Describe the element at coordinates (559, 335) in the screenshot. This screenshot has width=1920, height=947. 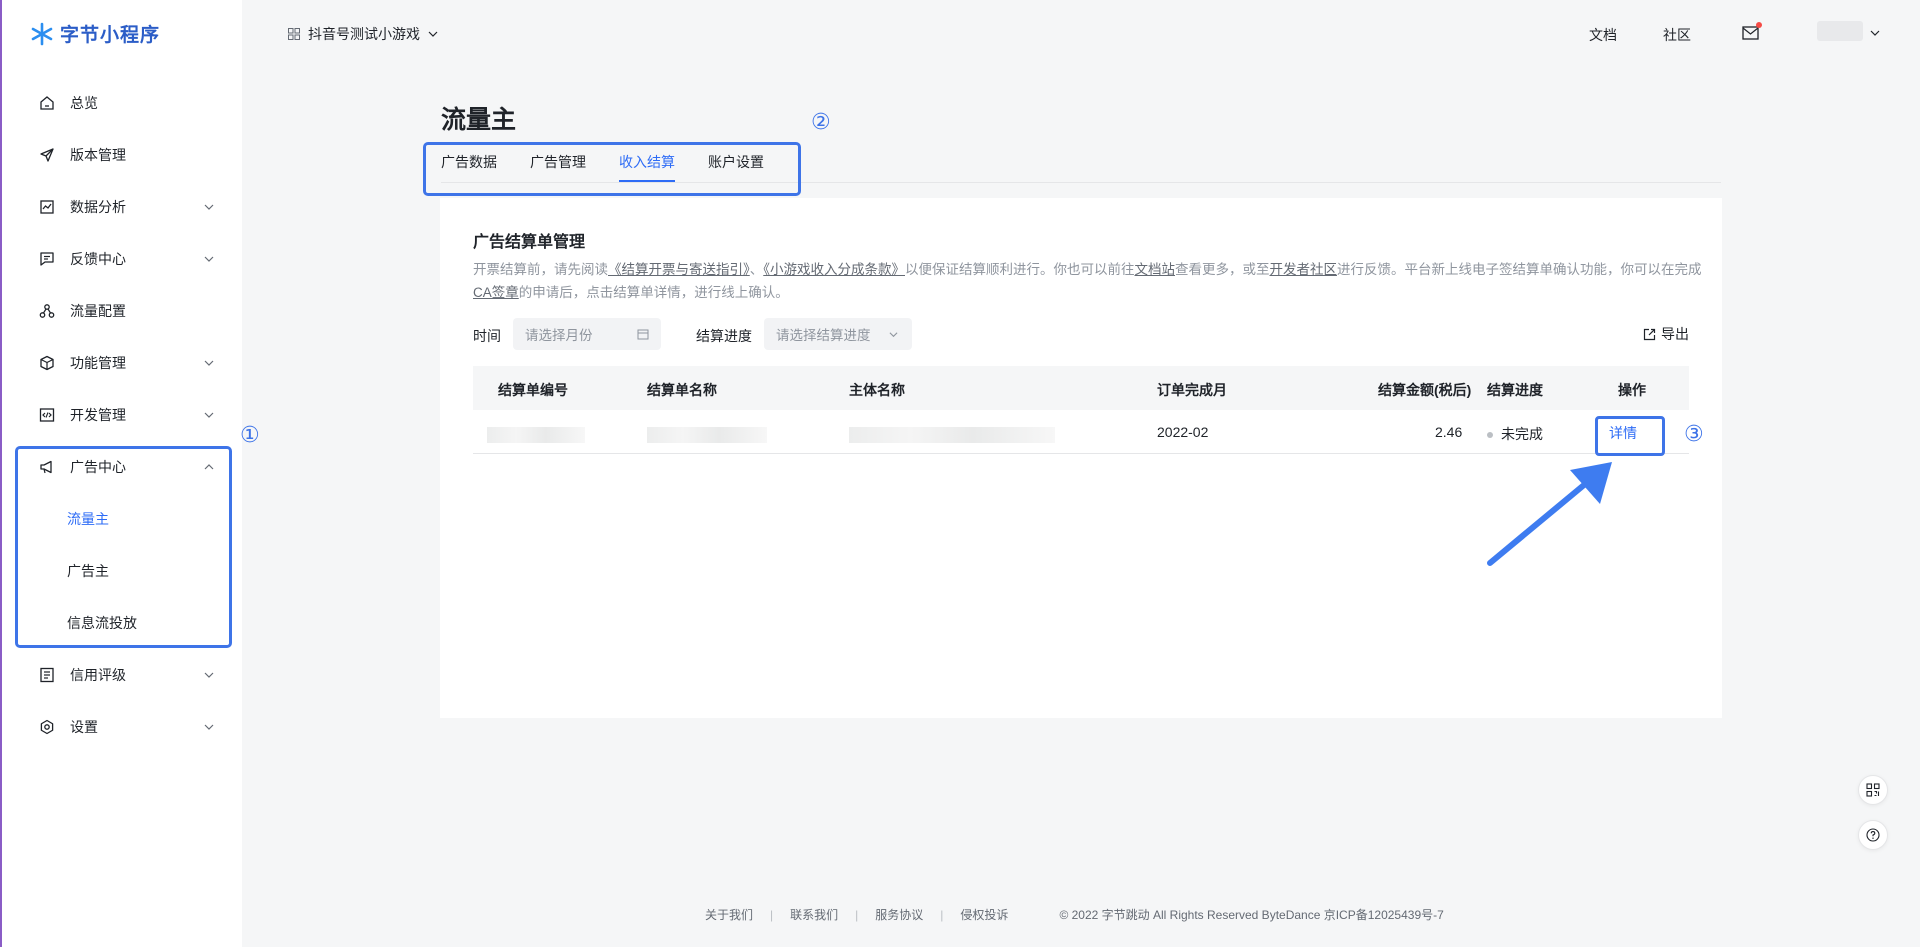
I see `month-picker-placeholder: 请选择月份` at that location.